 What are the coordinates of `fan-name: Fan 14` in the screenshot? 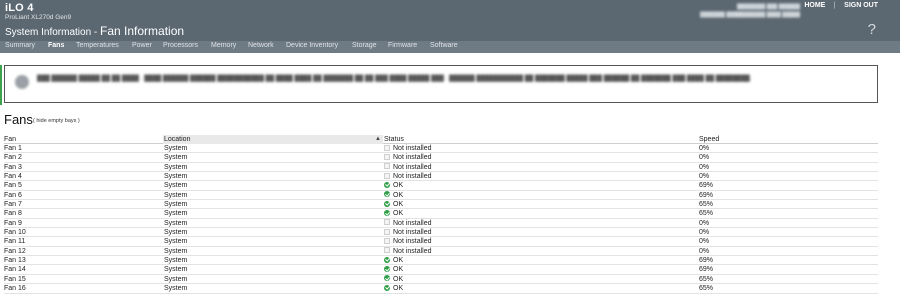 It's located at (15, 270).